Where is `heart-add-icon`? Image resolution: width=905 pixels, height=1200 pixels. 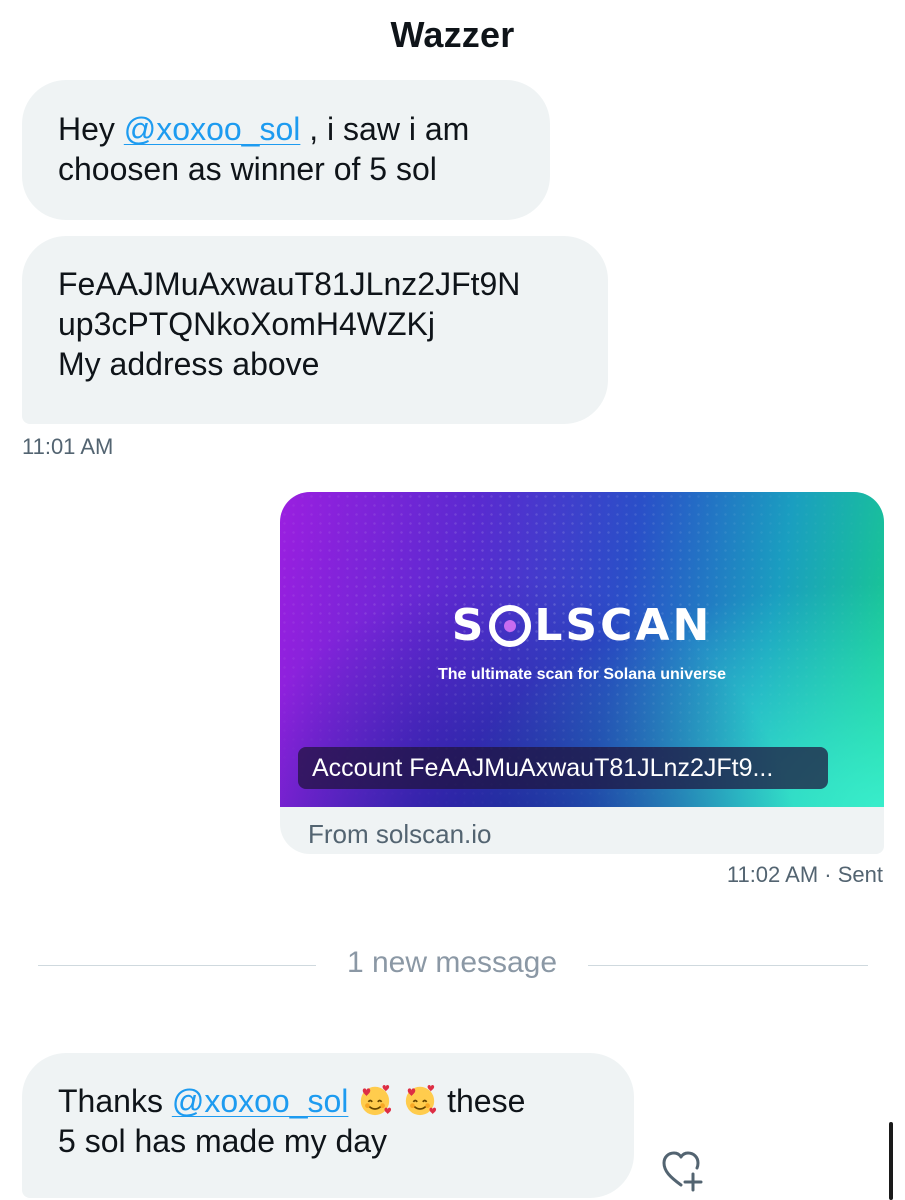
heart-add-icon is located at coordinates (682, 1171).